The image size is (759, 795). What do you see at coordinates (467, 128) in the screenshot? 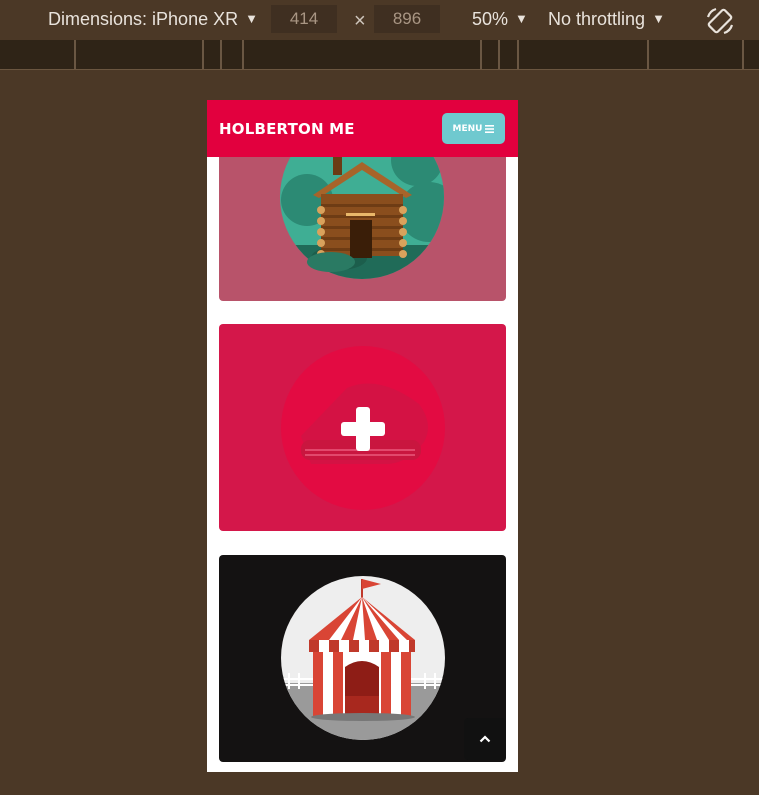
I see `menu-button-label: MENU` at bounding box center [467, 128].